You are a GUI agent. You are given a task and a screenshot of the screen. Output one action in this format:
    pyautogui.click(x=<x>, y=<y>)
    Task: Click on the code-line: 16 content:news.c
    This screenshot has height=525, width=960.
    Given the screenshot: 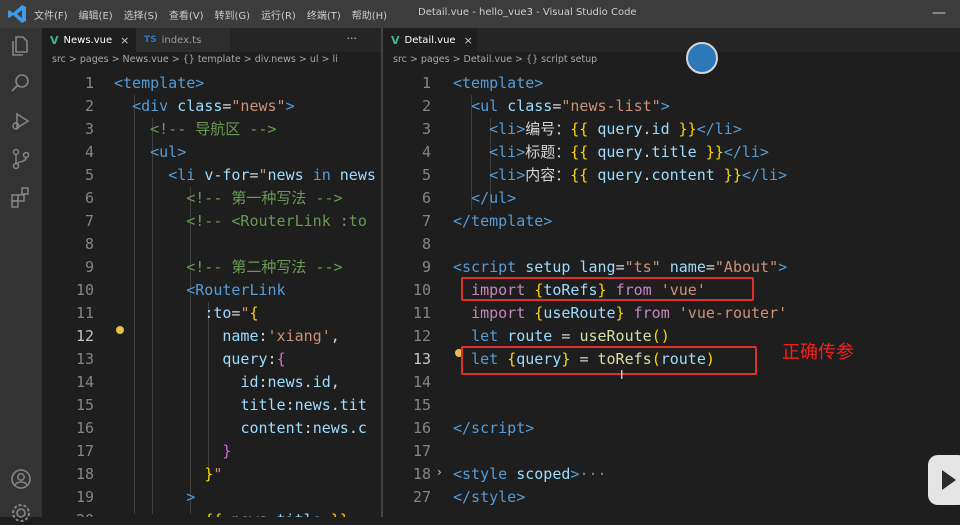 What is the action you would take?
    pyautogui.click(x=221, y=428)
    